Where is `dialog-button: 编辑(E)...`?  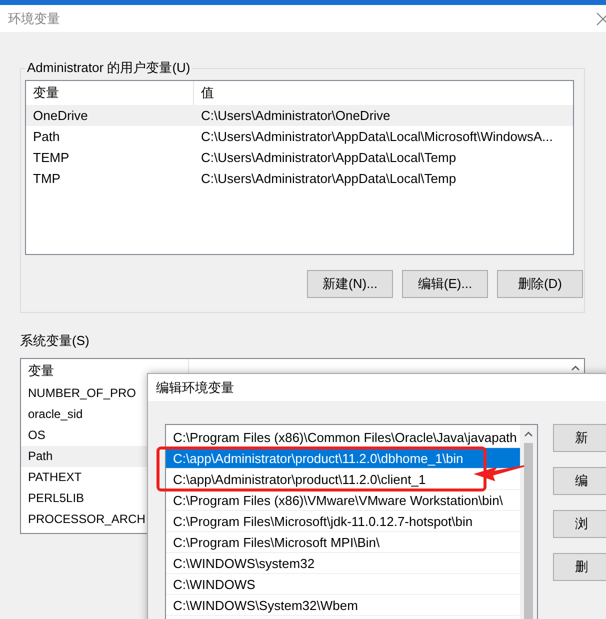 dialog-button: 编辑(E)... is located at coordinates (445, 284).